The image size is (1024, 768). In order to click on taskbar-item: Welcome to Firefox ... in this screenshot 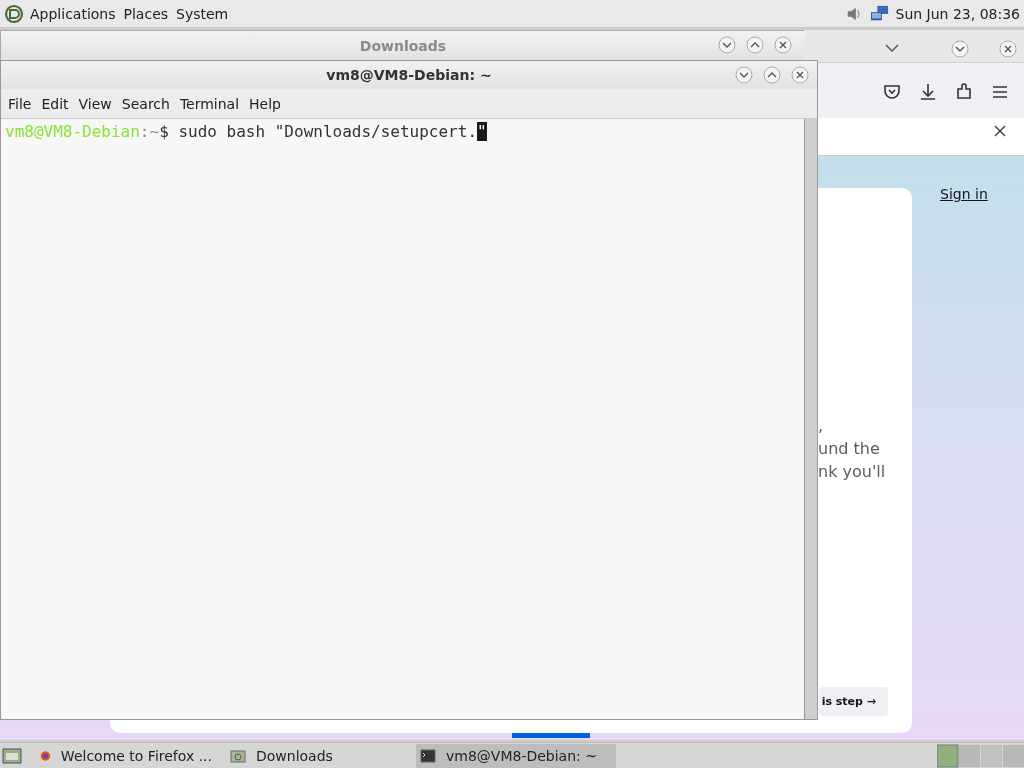, I will do `click(126, 755)`.